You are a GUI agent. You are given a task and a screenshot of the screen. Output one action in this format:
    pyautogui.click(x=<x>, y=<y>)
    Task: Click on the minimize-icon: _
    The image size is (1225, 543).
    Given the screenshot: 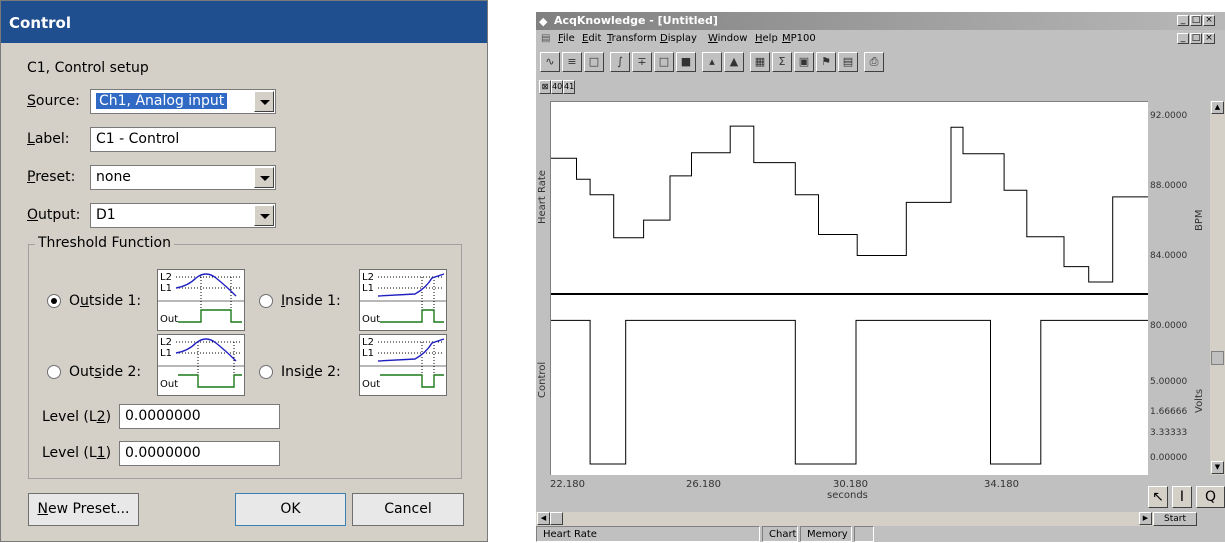 What is the action you would take?
    pyautogui.click(x=1183, y=20)
    